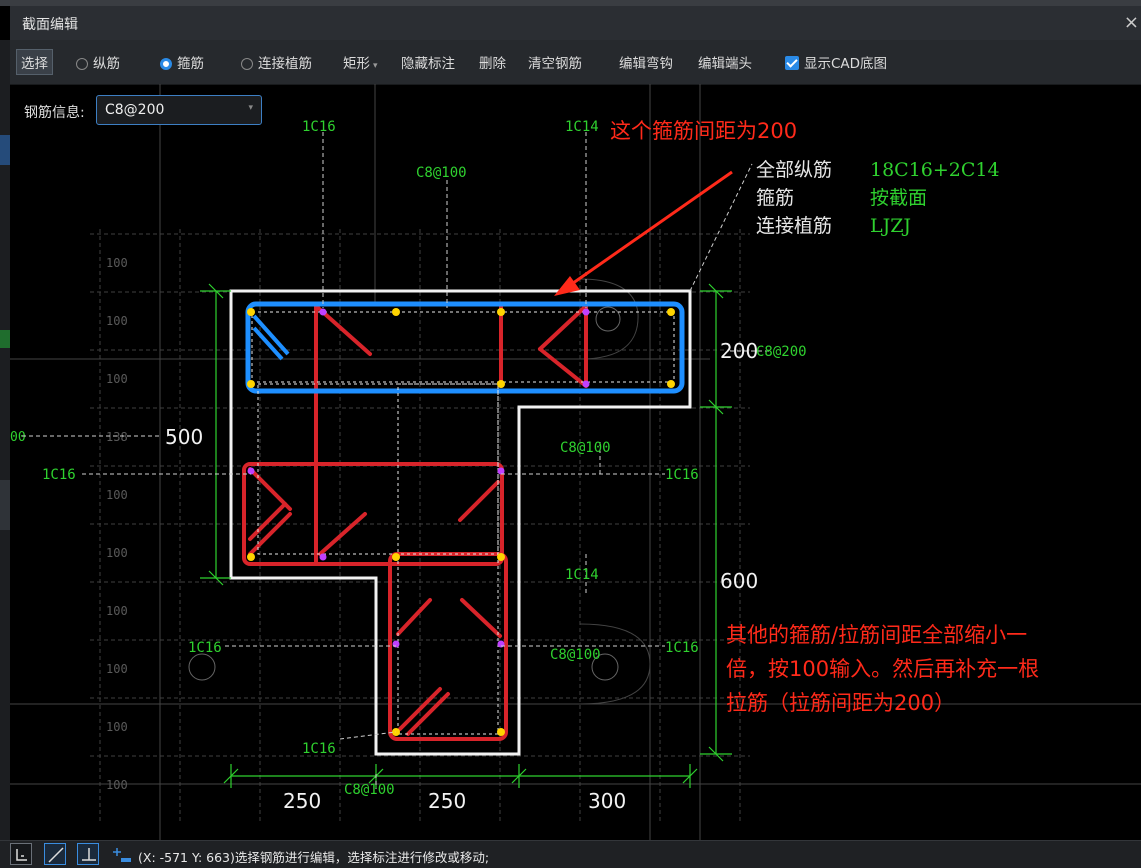 This screenshot has height=868, width=1141. What do you see at coordinates (5, 505) in the screenshot?
I see `left-edge-block` at bounding box center [5, 505].